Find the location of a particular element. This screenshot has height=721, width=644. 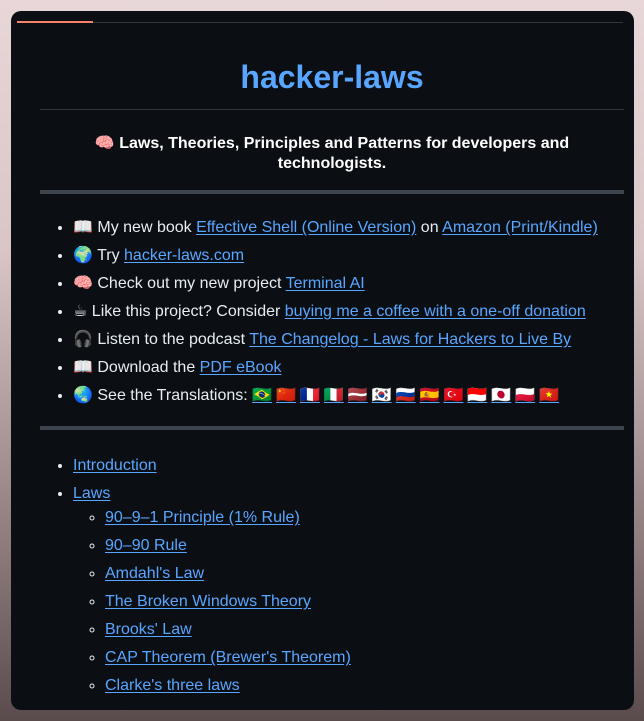

text: 🌏 See the Translations: is located at coordinates (163, 395).